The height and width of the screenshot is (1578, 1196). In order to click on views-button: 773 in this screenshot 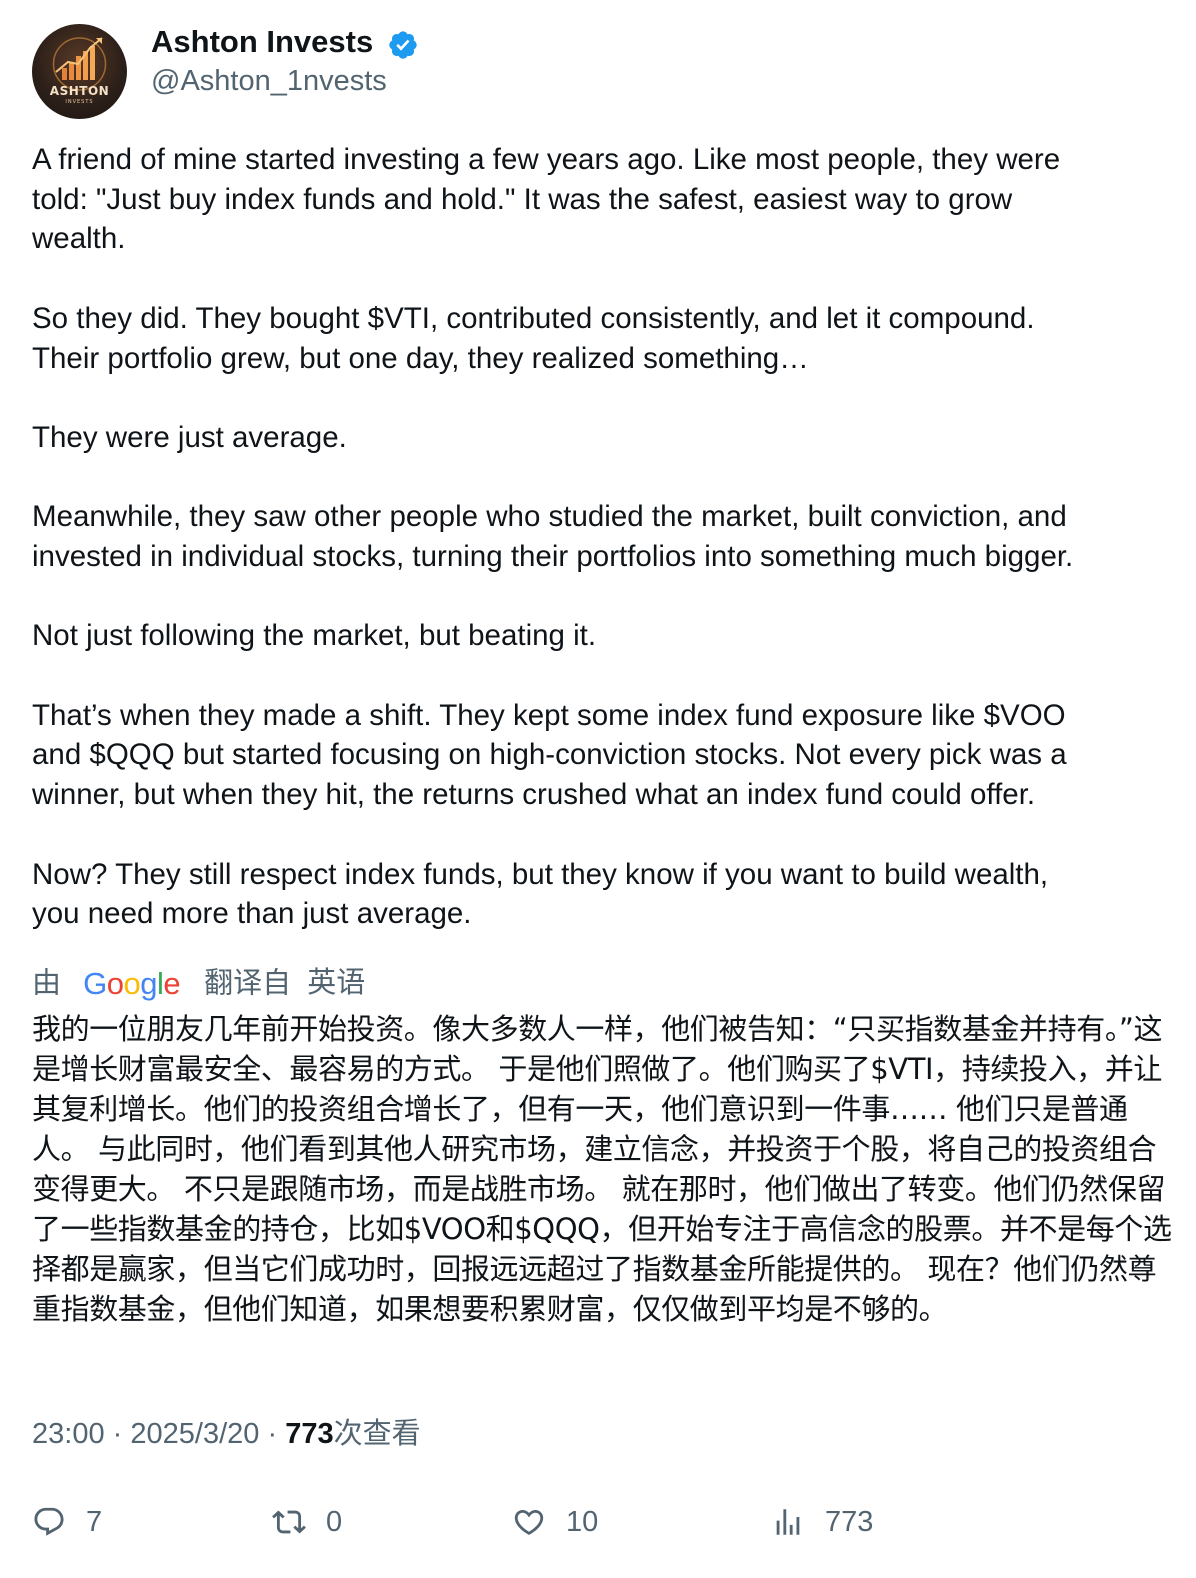, I will do `click(822, 1522)`.